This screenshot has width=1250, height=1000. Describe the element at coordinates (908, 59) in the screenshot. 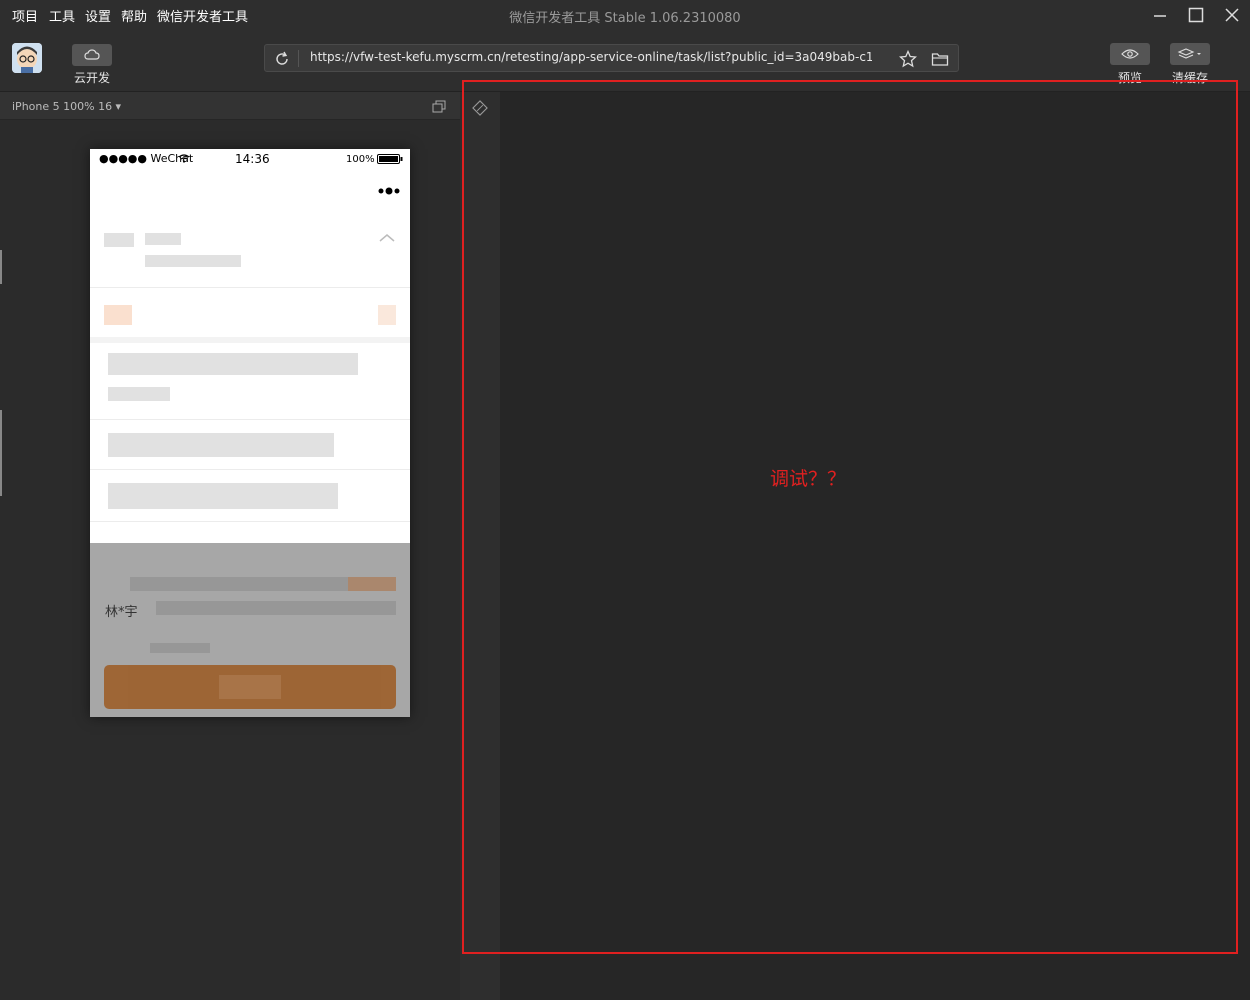

I see `star-icon` at that location.